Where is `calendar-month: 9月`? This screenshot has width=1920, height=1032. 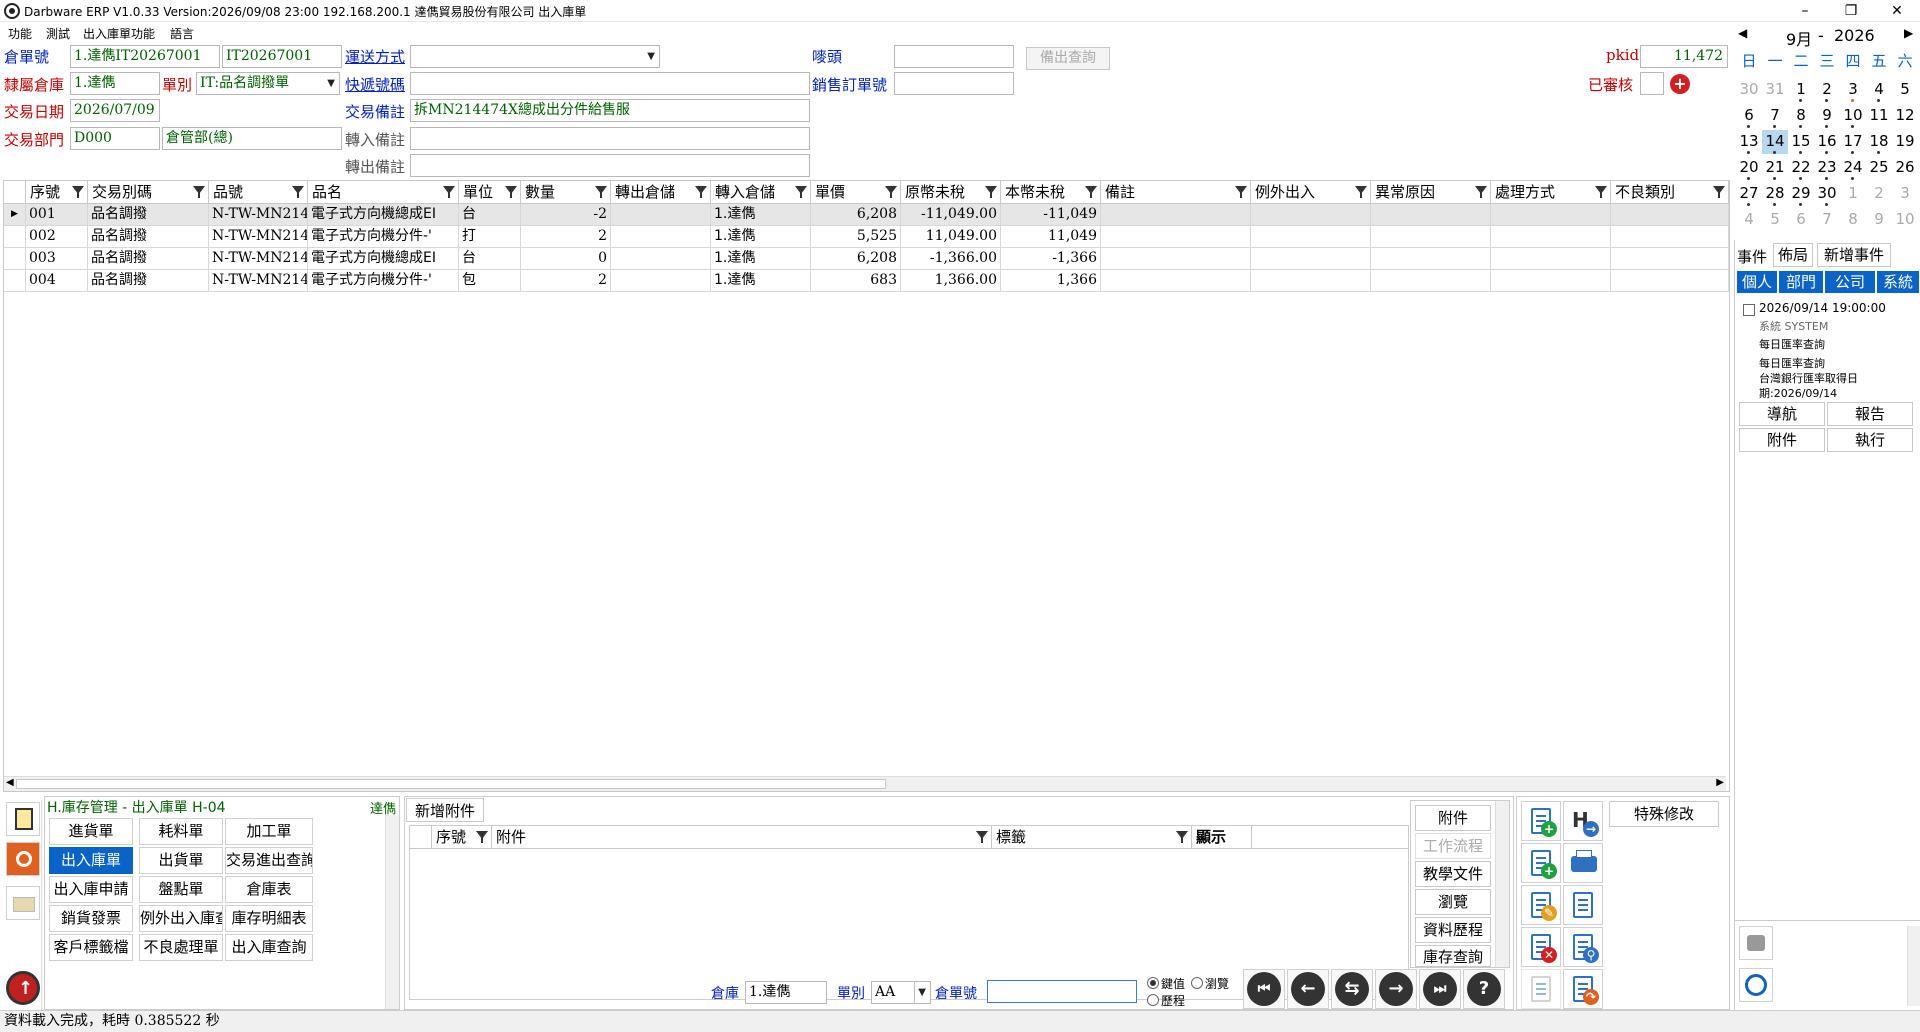
calendar-month: 9月 is located at coordinates (1799, 38).